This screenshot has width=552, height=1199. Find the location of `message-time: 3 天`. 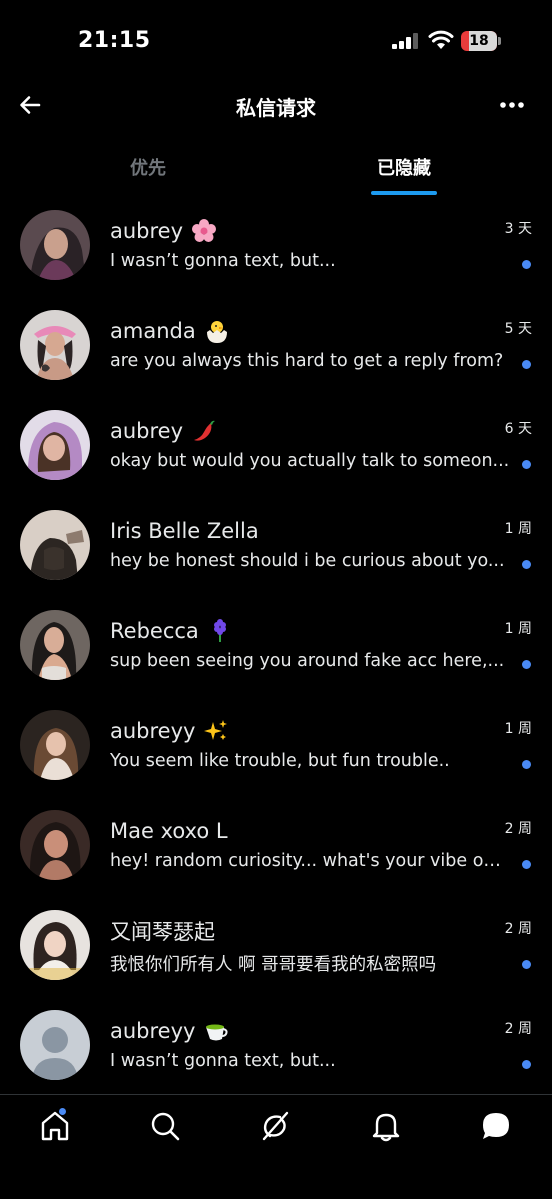

message-time: 3 天 is located at coordinates (518, 229).